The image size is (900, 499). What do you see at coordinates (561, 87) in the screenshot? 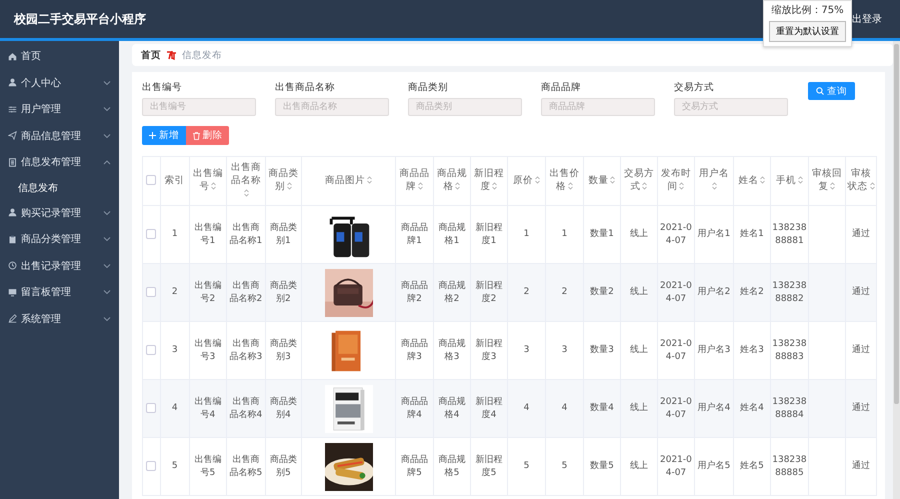
I see `filter-label: 商品品牌` at bounding box center [561, 87].